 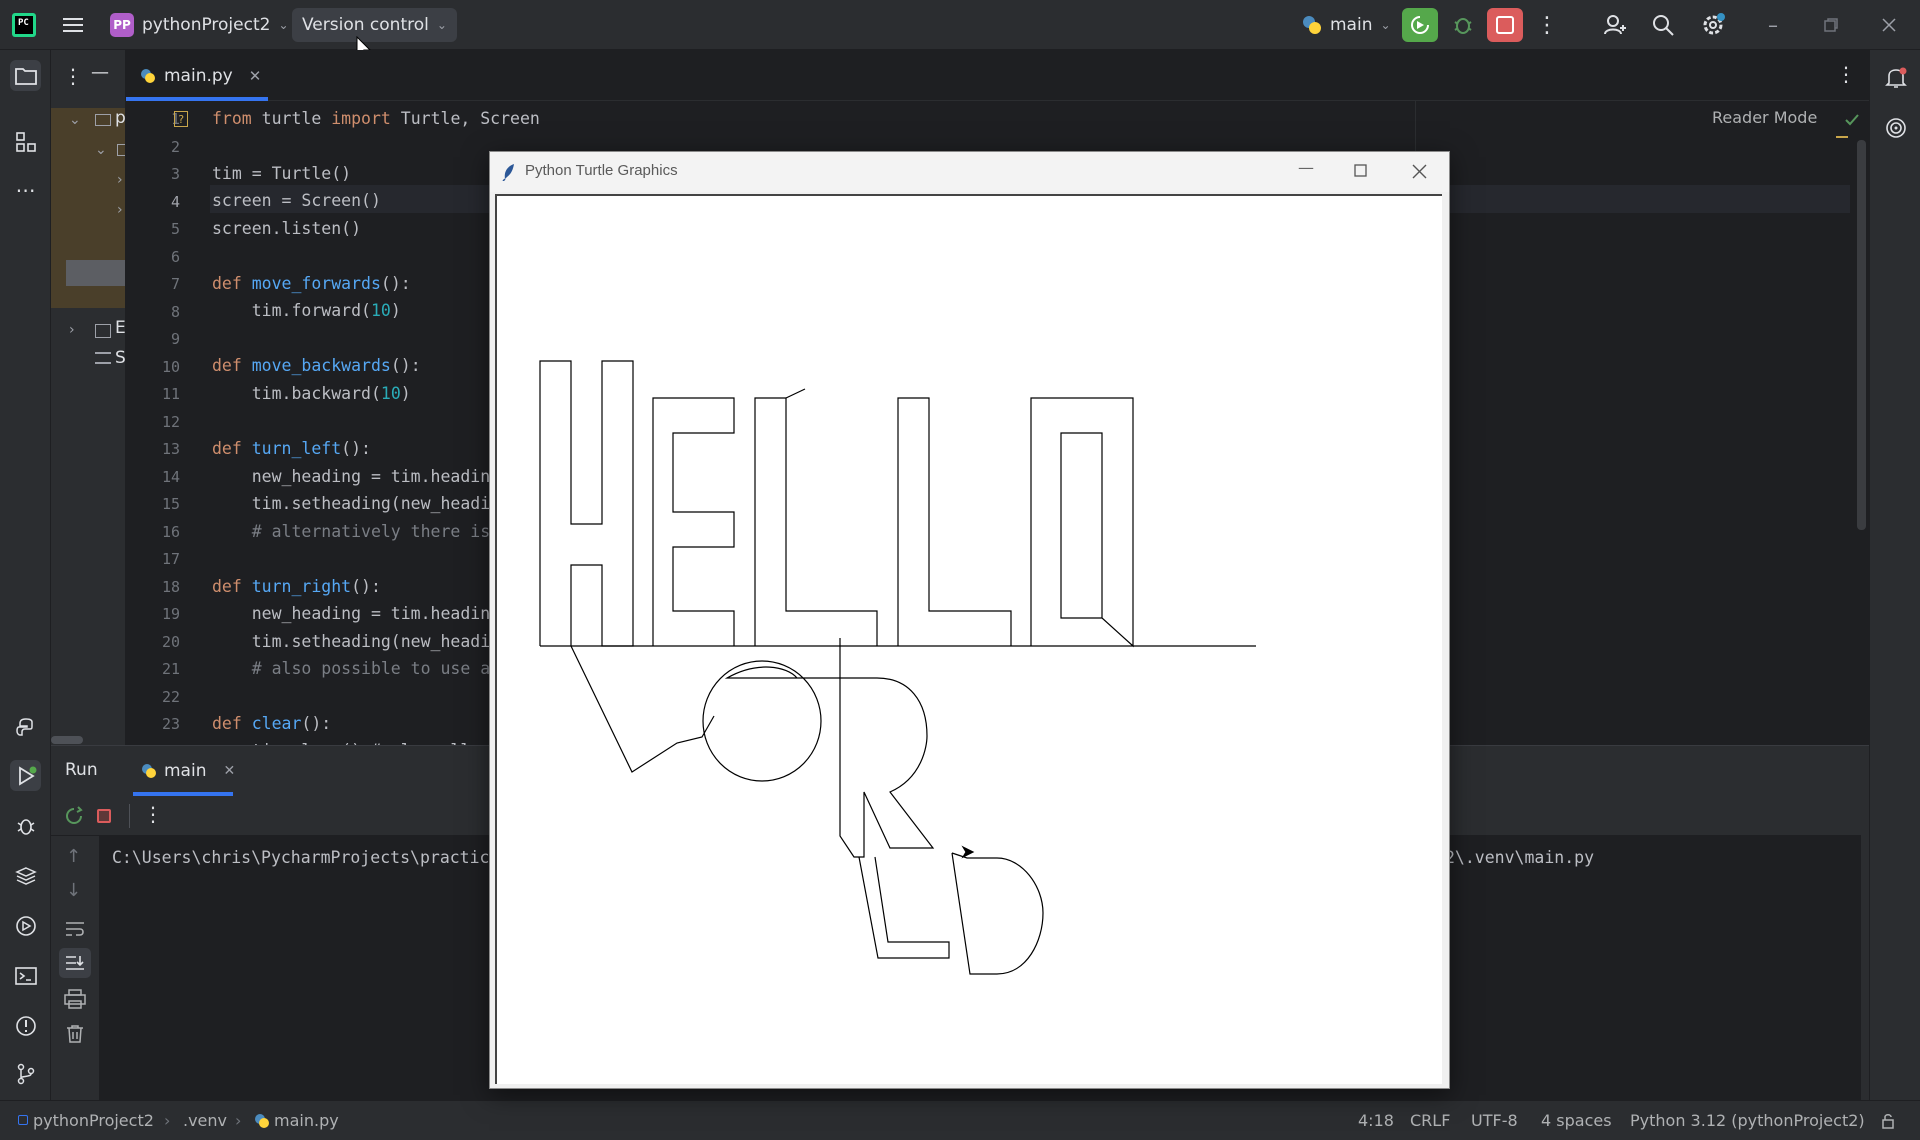 What do you see at coordinates (1306, 167) in the screenshot?
I see `minimize-window-icon: —` at bounding box center [1306, 167].